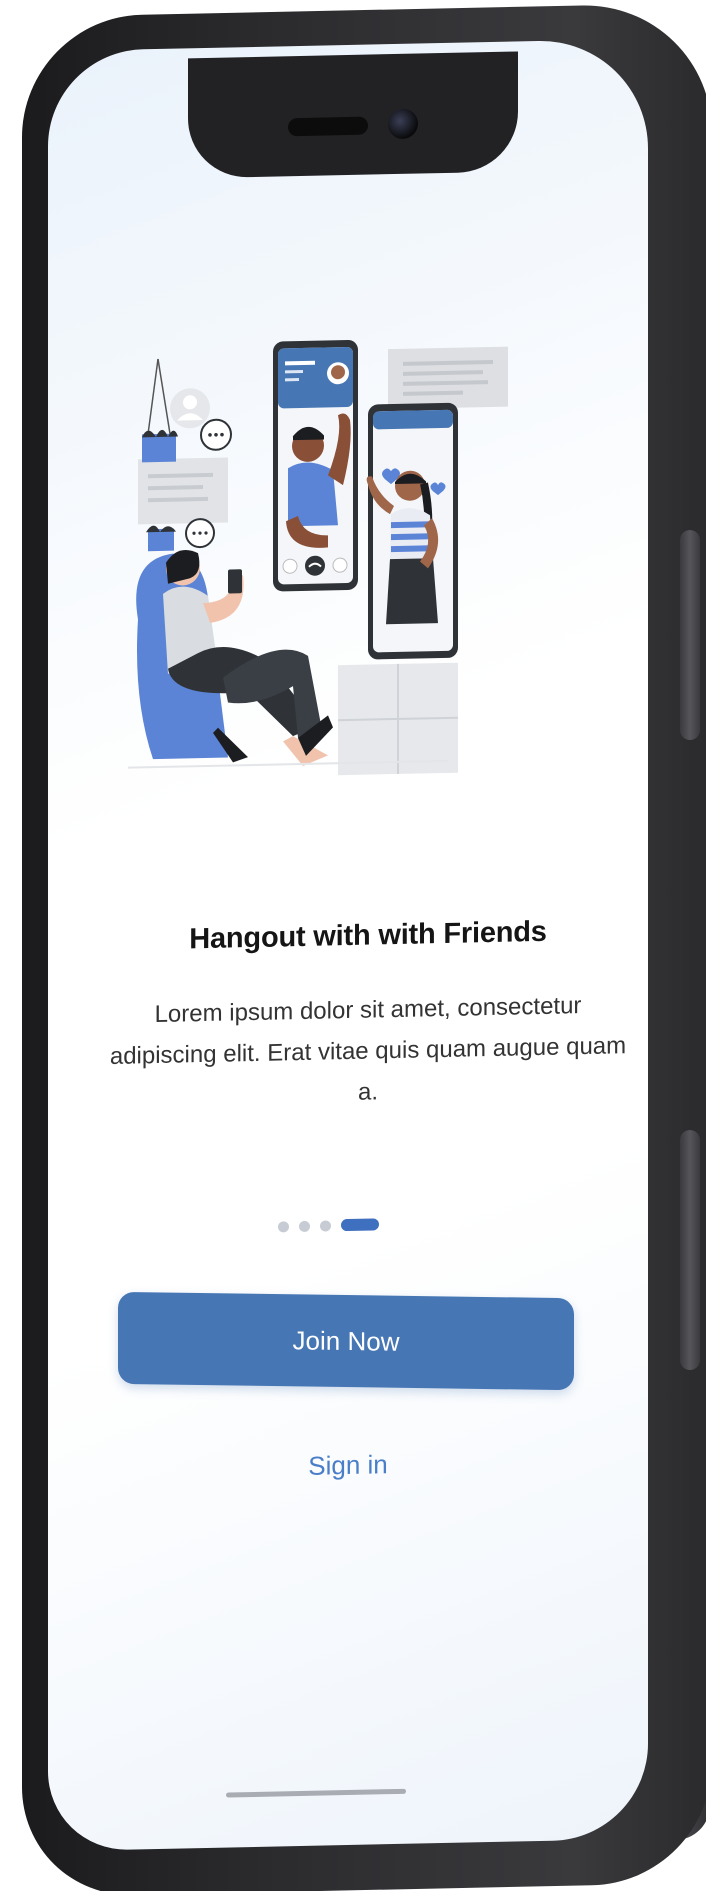  Describe the element at coordinates (328, 126) in the screenshot. I see `speaker-grille` at that location.